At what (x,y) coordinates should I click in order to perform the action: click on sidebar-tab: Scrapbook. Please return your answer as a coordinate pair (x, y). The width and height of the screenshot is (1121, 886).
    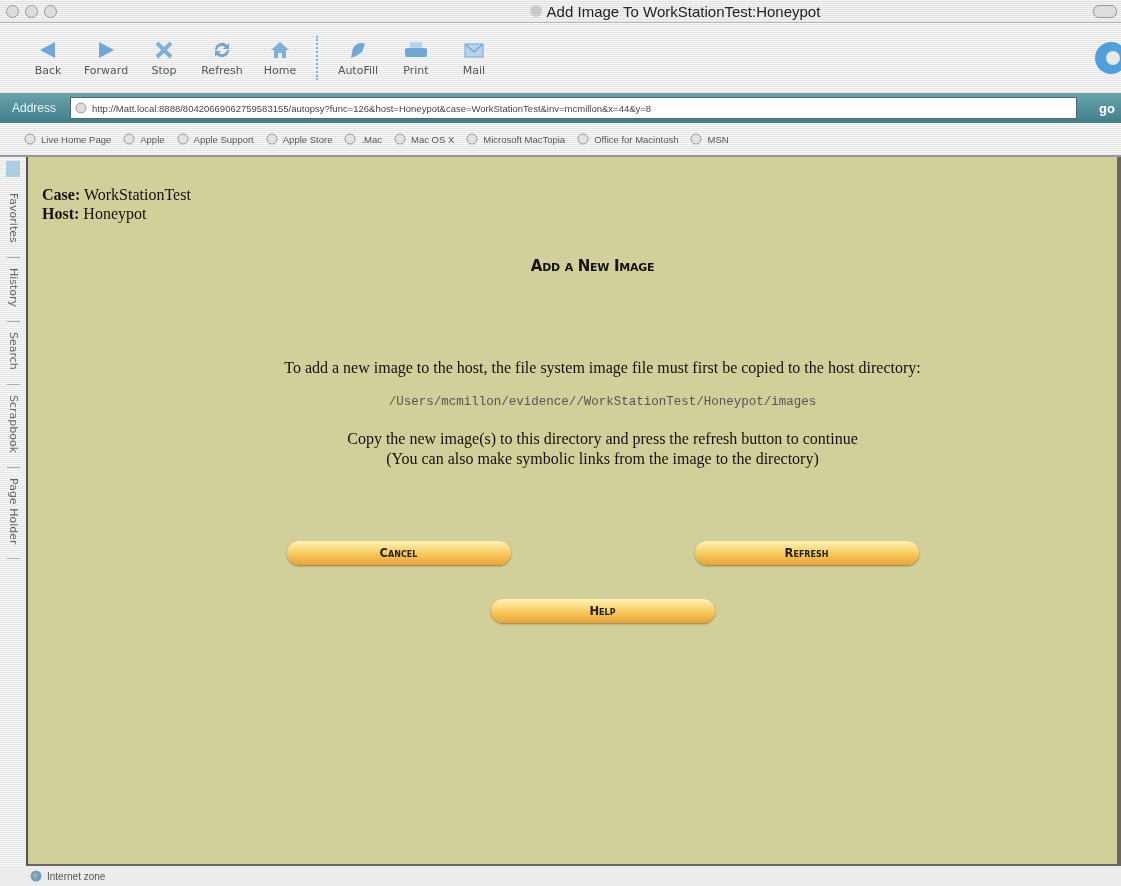
    Looking at the image, I should click on (13, 426).